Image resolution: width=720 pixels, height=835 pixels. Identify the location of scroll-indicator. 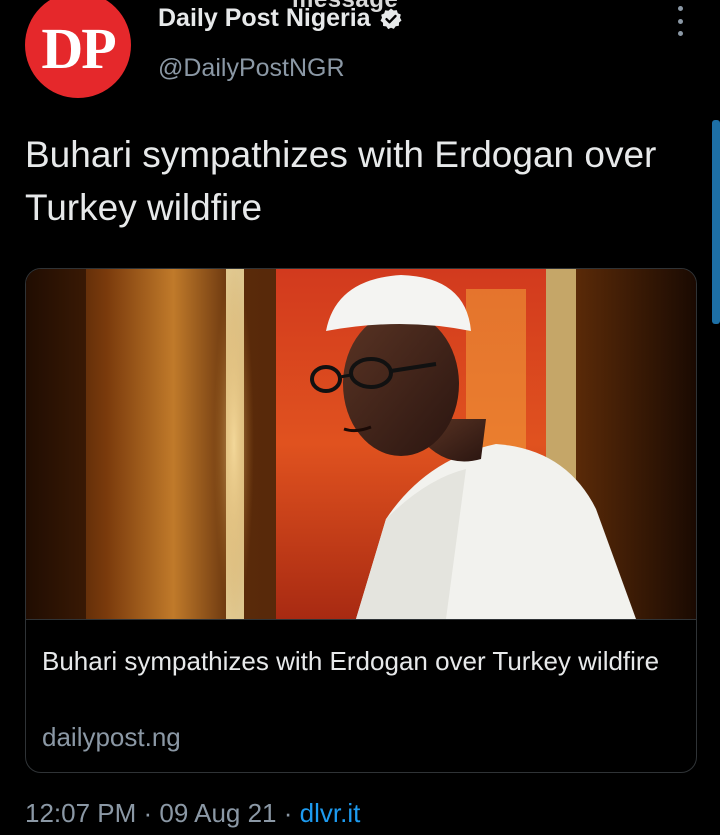
(716, 222).